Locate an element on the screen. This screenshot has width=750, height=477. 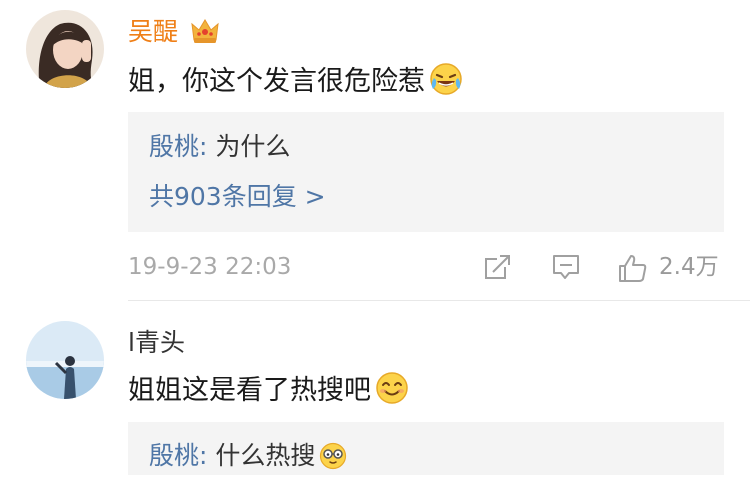
crown-badge-icon is located at coordinates (205, 33).